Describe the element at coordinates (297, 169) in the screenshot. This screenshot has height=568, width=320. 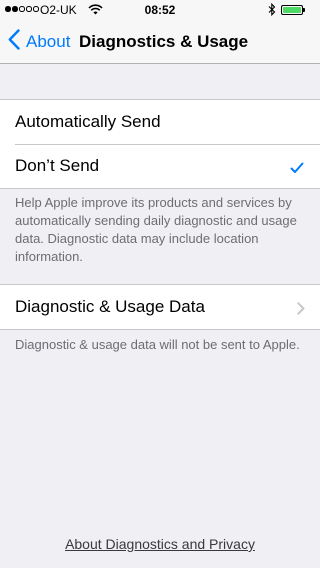
I see `checkmark-icon` at that location.